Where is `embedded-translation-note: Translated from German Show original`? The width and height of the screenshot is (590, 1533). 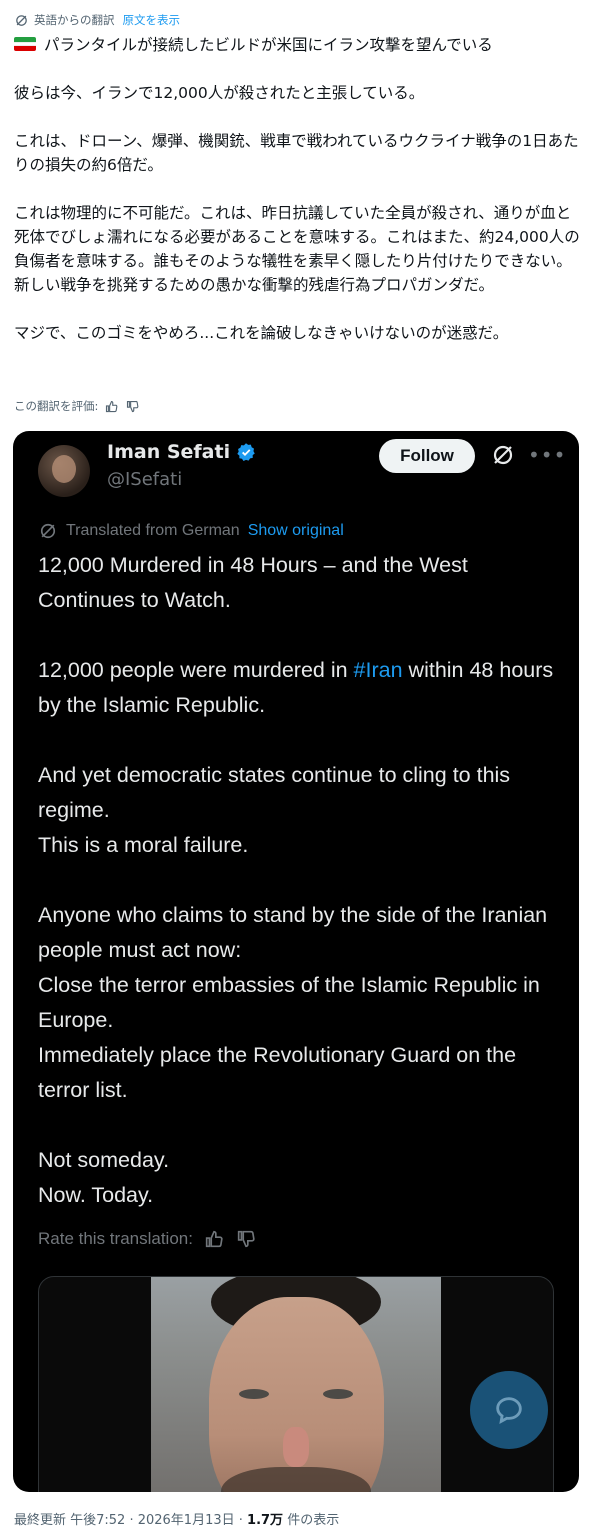
embedded-translation-note: Translated from German Show original is located at coordinates (191, 531).